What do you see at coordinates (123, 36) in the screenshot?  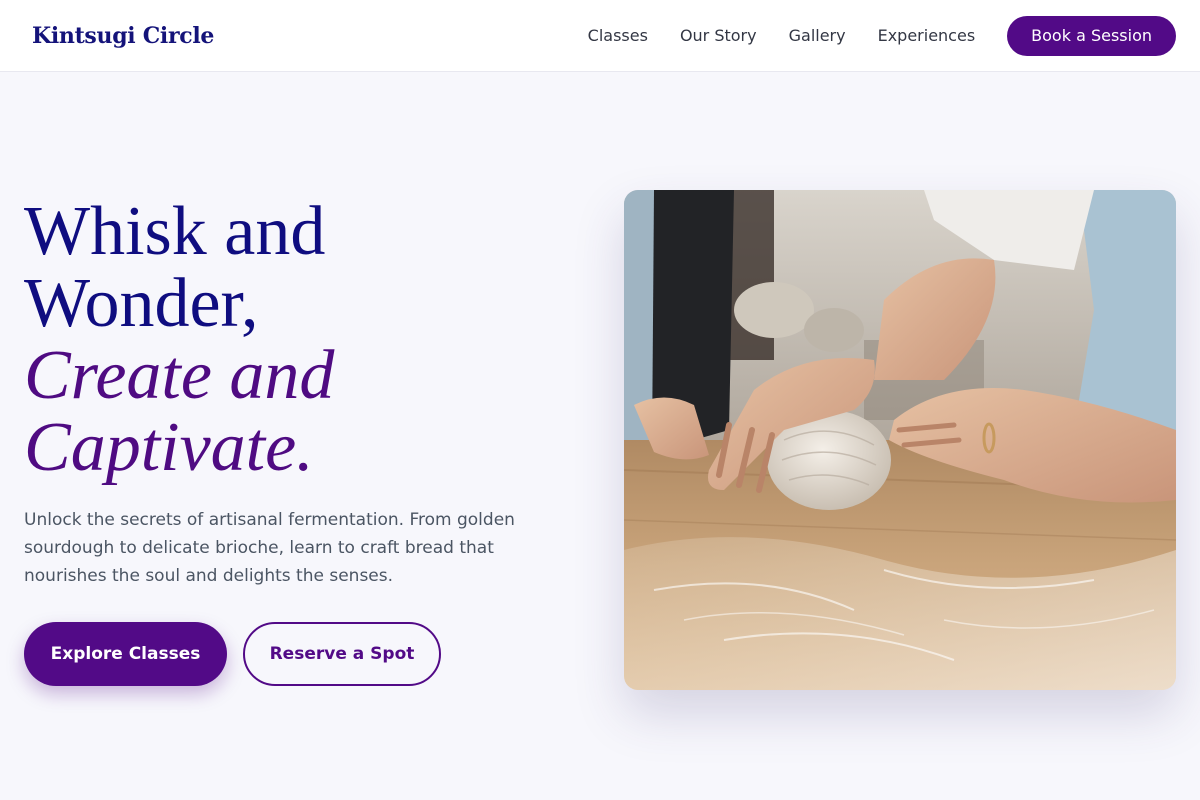 I see `brand-logo: Kintsugi Circle` at bounding box center [123, 36].